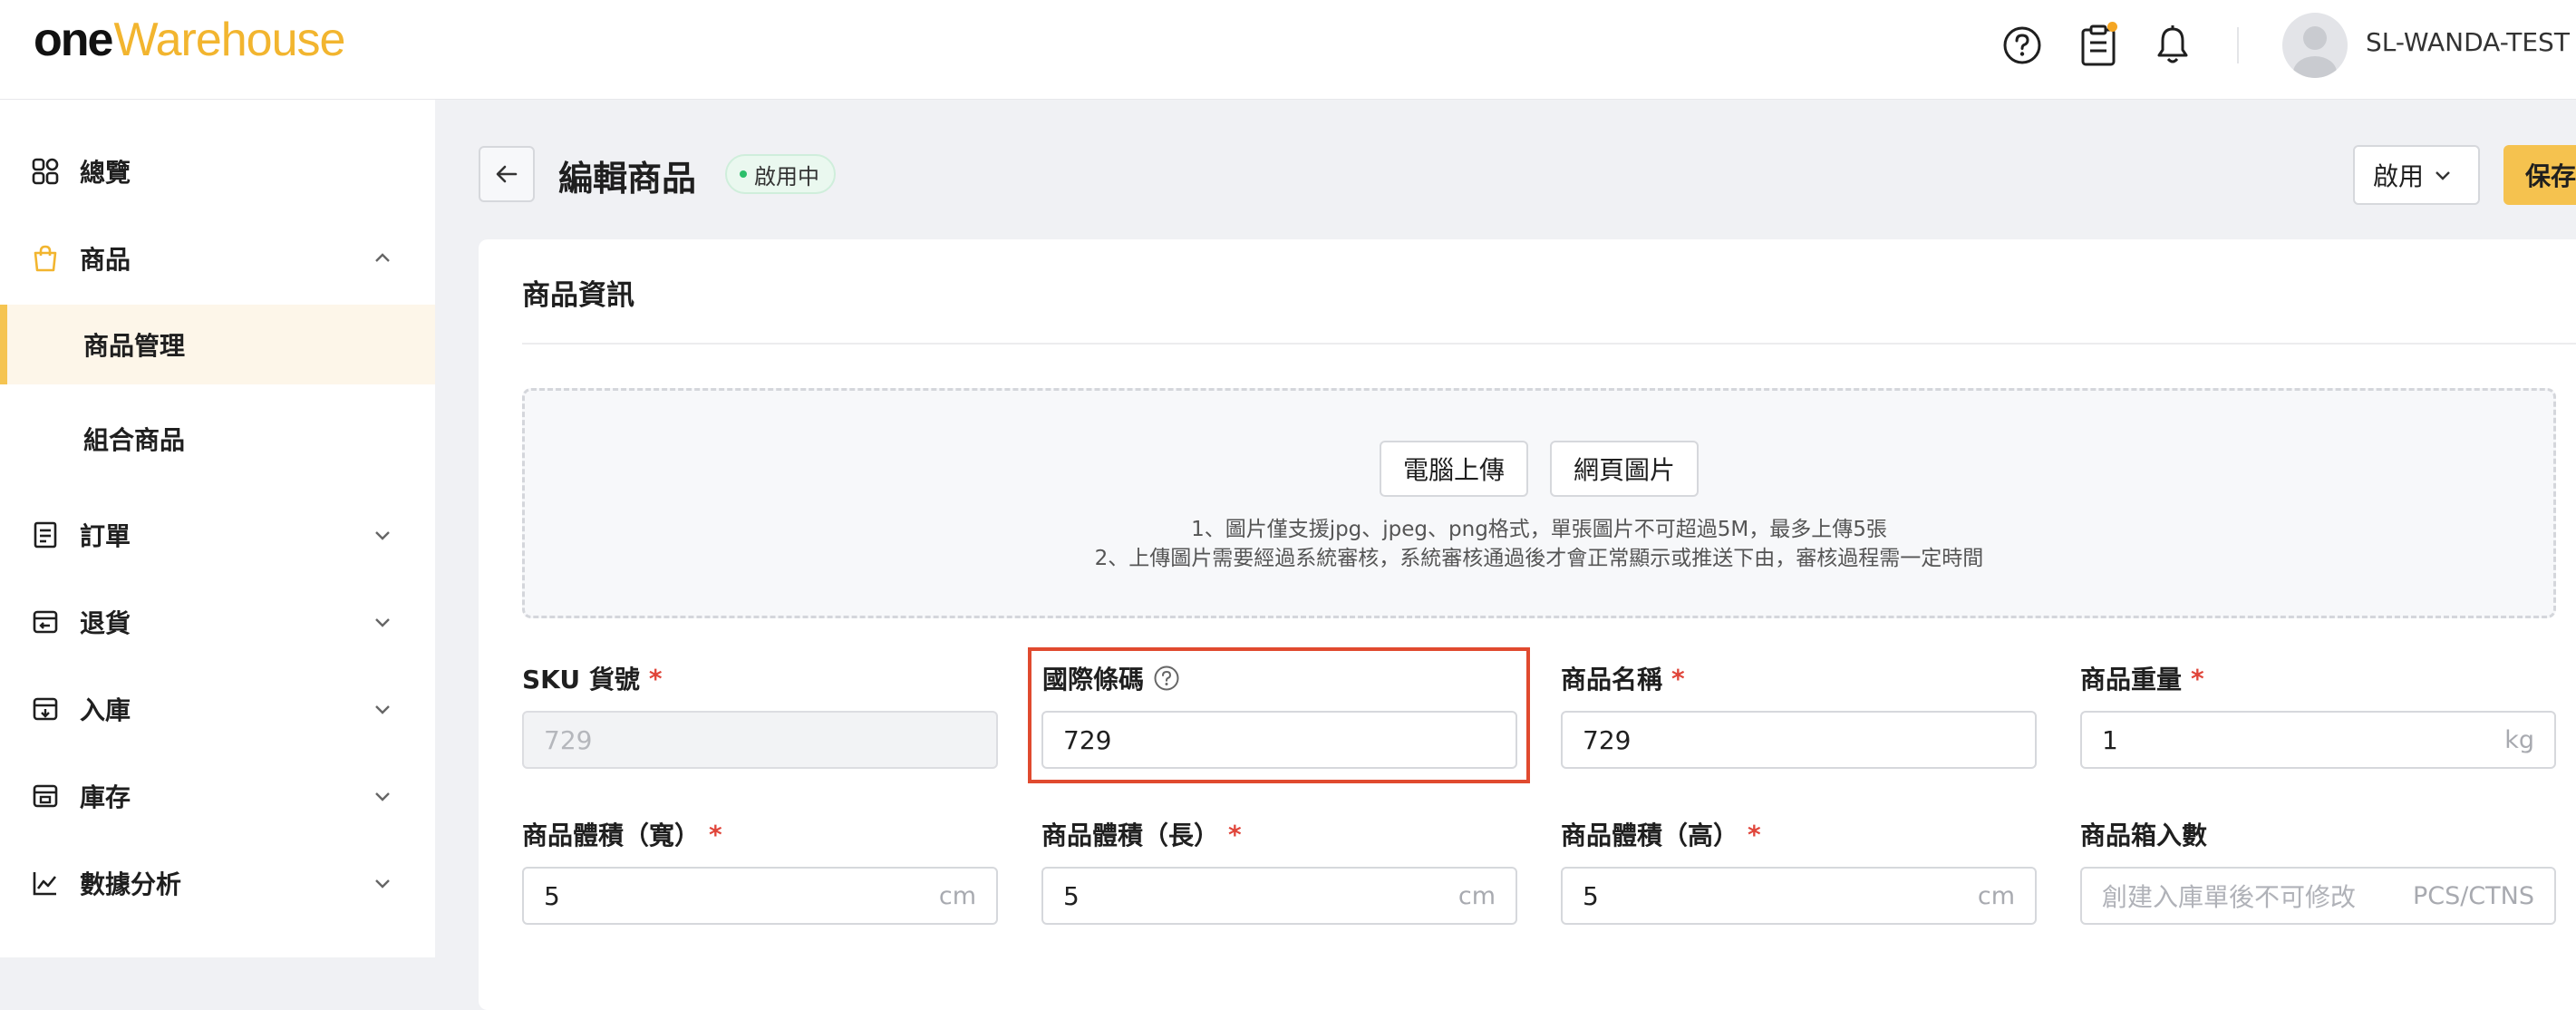 The width and height of the screenshot is (2576, 1010). Describe the element at coordinates (217, 258) in the screenshot. I see `sidebar-item-products: 商品` at that location.